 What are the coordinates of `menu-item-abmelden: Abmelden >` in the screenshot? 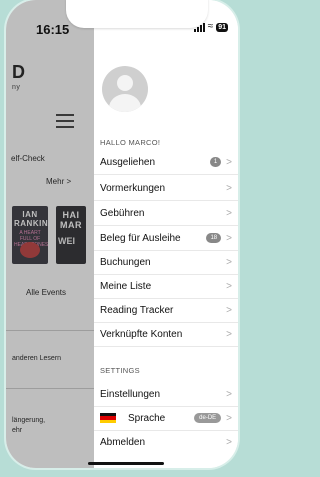 It's located at (166, 442).